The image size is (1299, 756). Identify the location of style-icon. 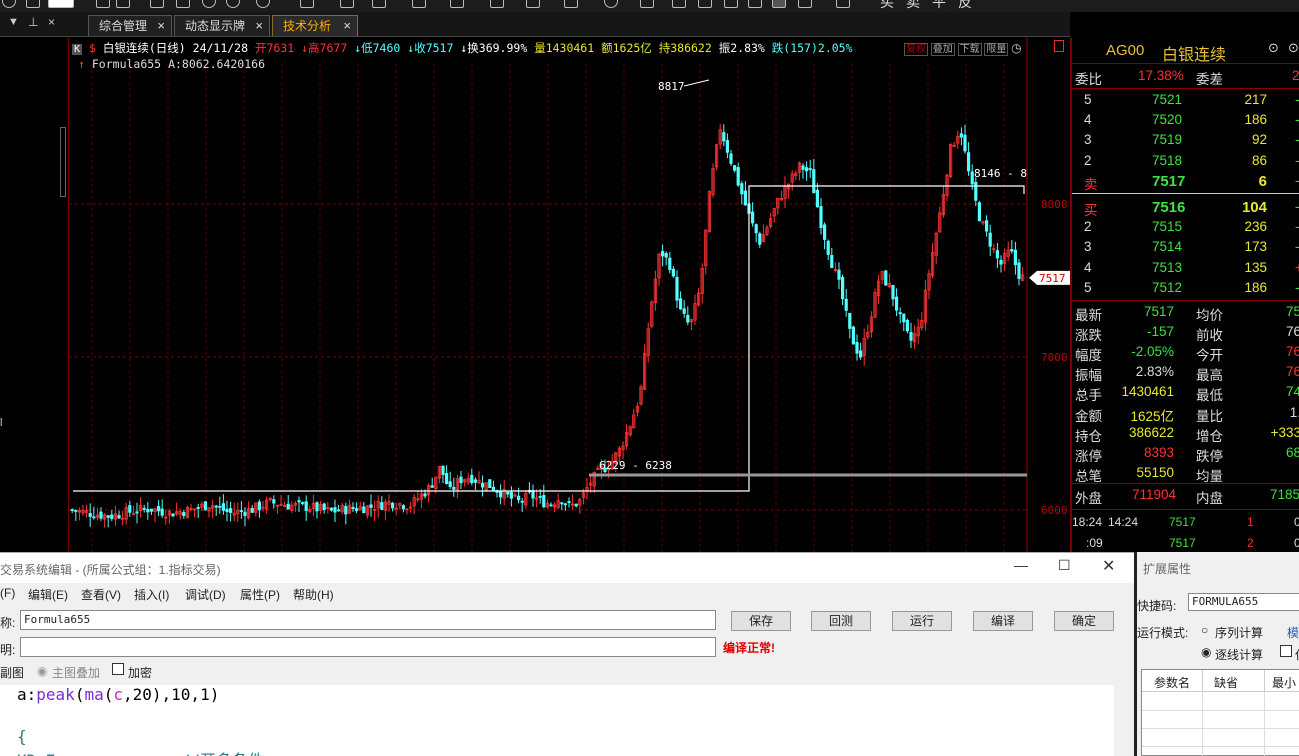
(805, 4).